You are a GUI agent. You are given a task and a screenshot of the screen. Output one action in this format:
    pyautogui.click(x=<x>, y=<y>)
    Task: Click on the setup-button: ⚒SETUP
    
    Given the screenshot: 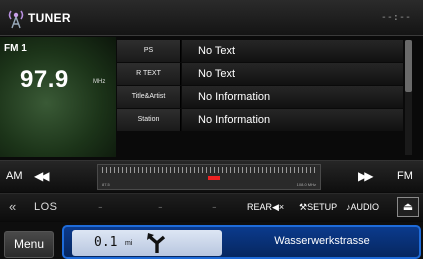 What is the action you would take?
    pyautogui.click(x=318, y=207)
    